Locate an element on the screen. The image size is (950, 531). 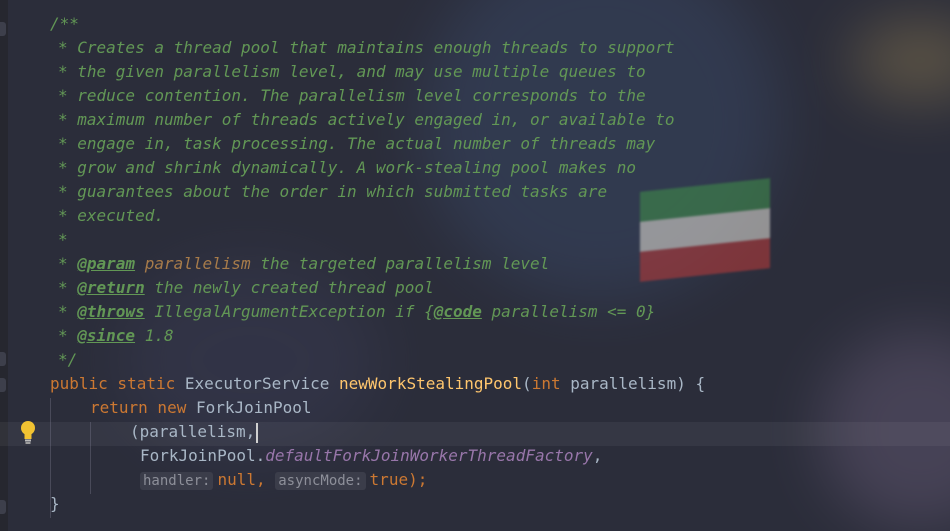
class-name: ForkJoinPool is located at coordinates (253, 407).